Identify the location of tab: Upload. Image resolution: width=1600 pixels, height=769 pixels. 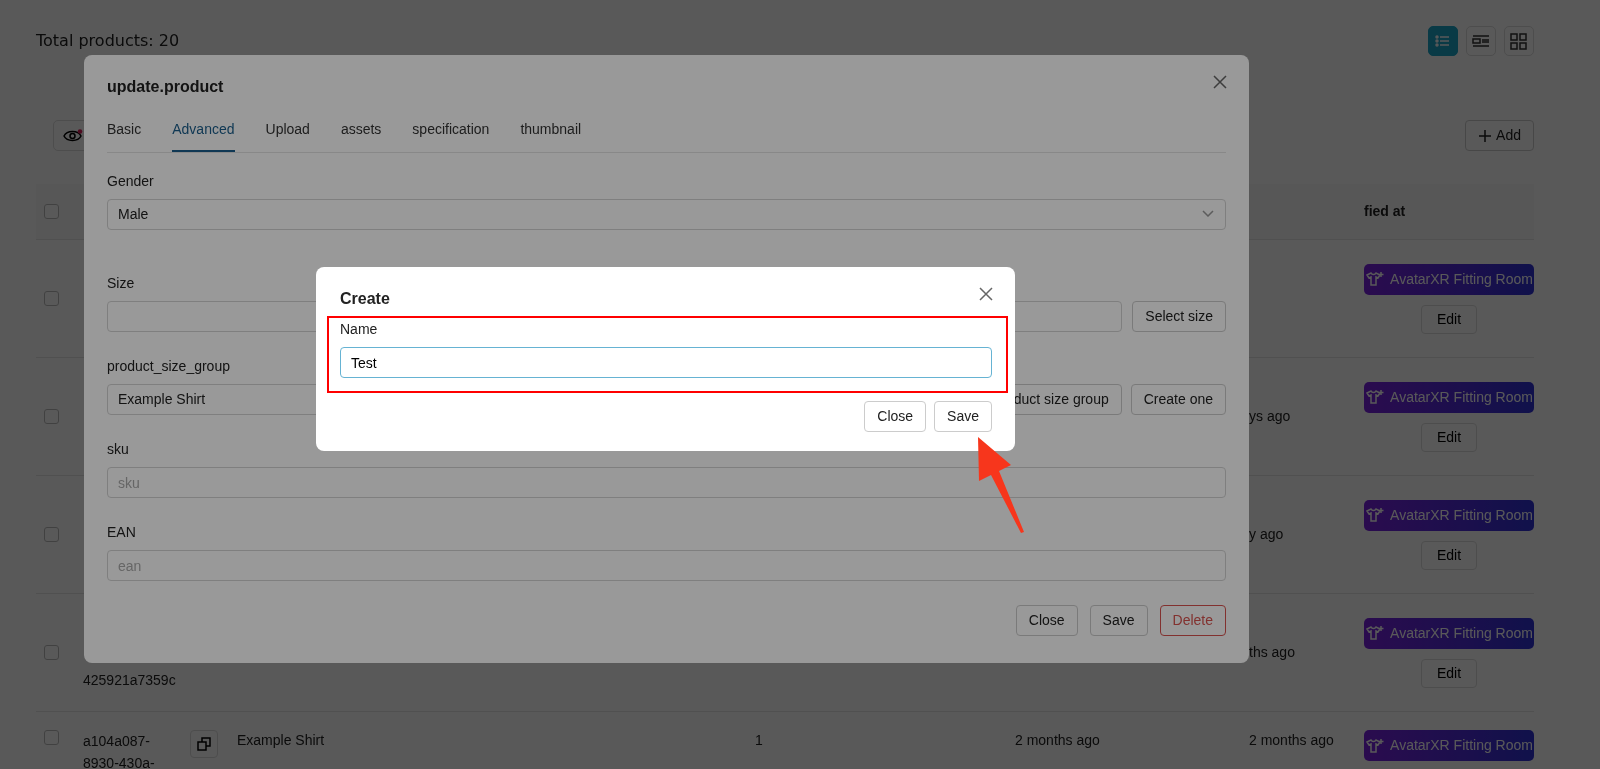
(287, 135).